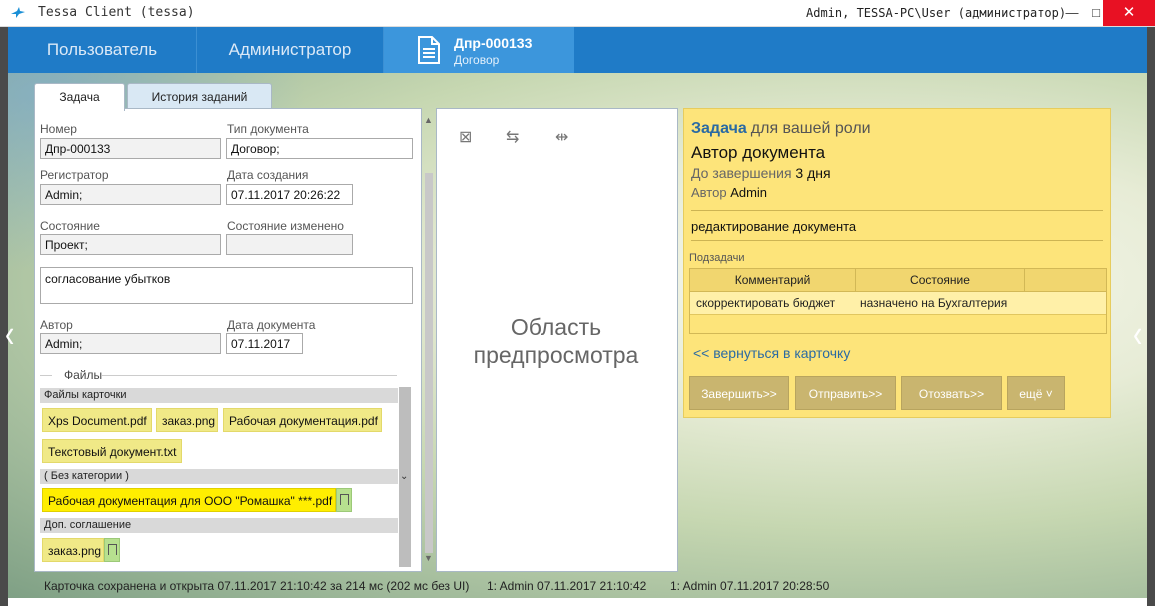 The image size is (1155, 606). What do you see at coordinates (264, 343) in the screenshot?
I see `docdate-field: 07.11.2017` at bounding box center [264, 343].